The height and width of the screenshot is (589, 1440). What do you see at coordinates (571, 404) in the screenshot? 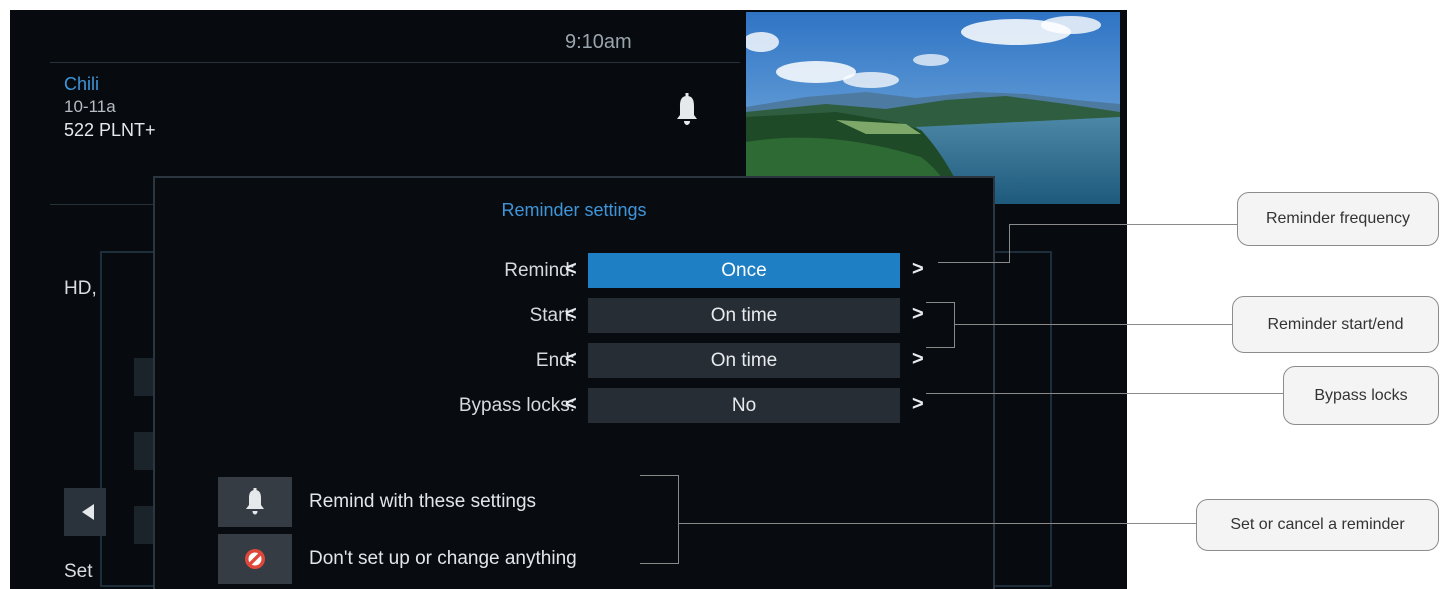
I see `bypass-locks-prev-arrow: <` at bounding box center [571, 404].